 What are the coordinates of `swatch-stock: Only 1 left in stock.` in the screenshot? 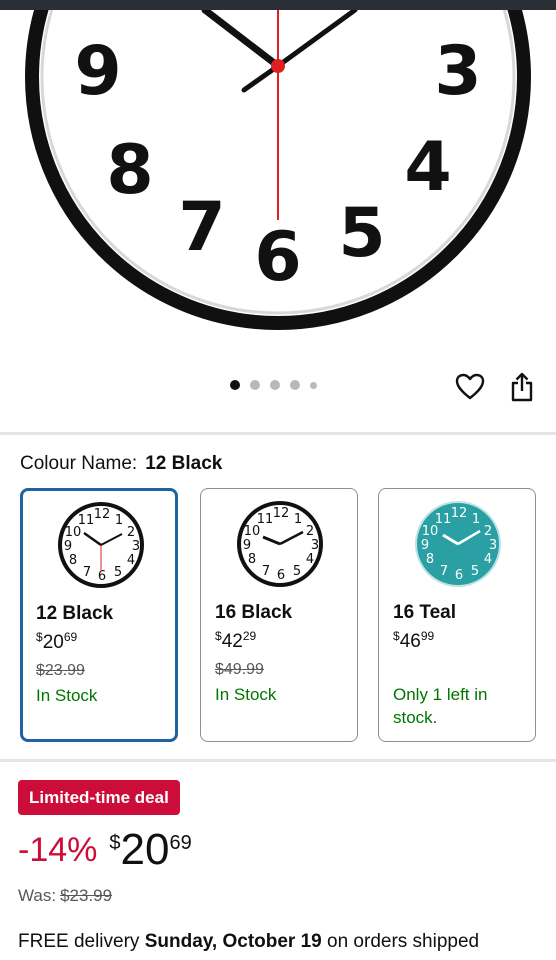 It's located at (440, 706).